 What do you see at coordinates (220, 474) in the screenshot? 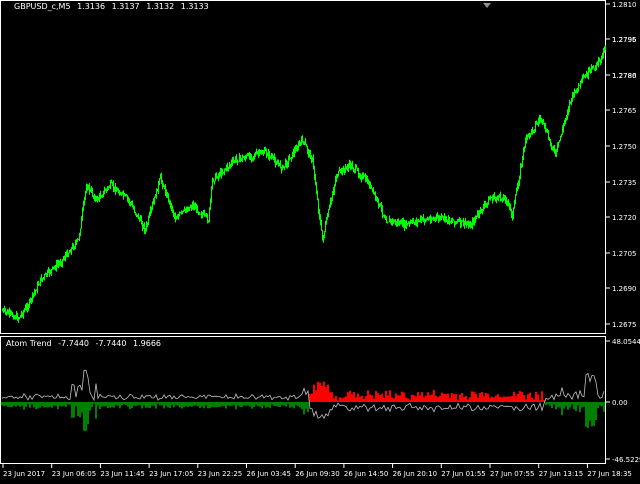
I see `time-tick-label: 23 Jun 22:25` at bounding box center [220, 474].